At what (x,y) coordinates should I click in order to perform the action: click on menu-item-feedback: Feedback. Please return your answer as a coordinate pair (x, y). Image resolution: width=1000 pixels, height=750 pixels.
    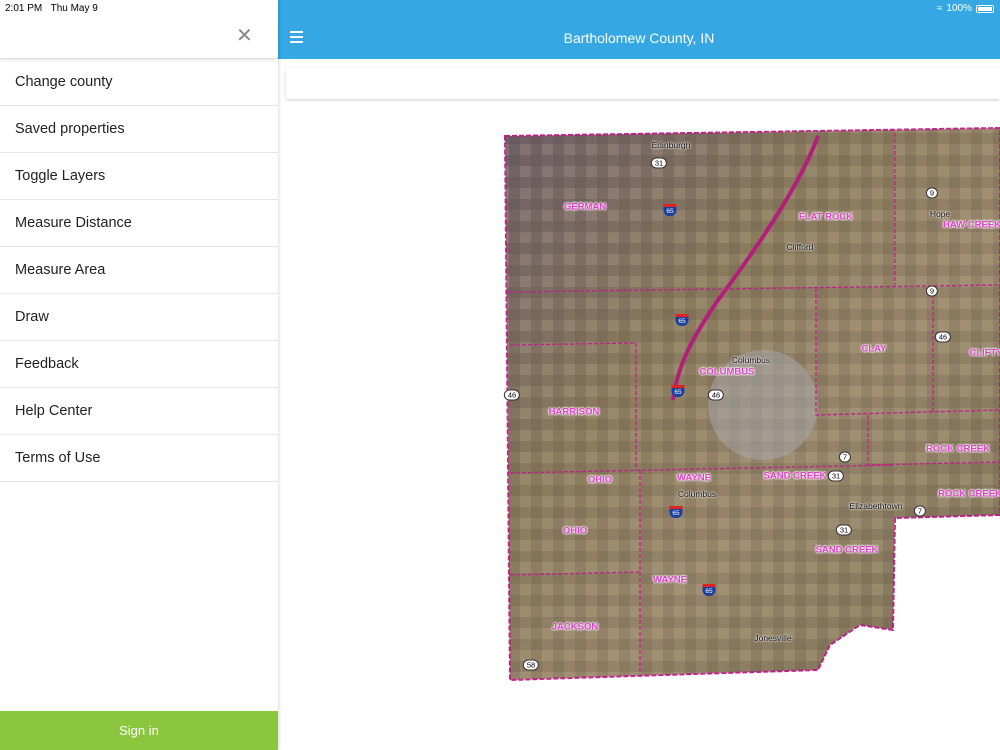
    Looking at the image, I should click on (139, 364).